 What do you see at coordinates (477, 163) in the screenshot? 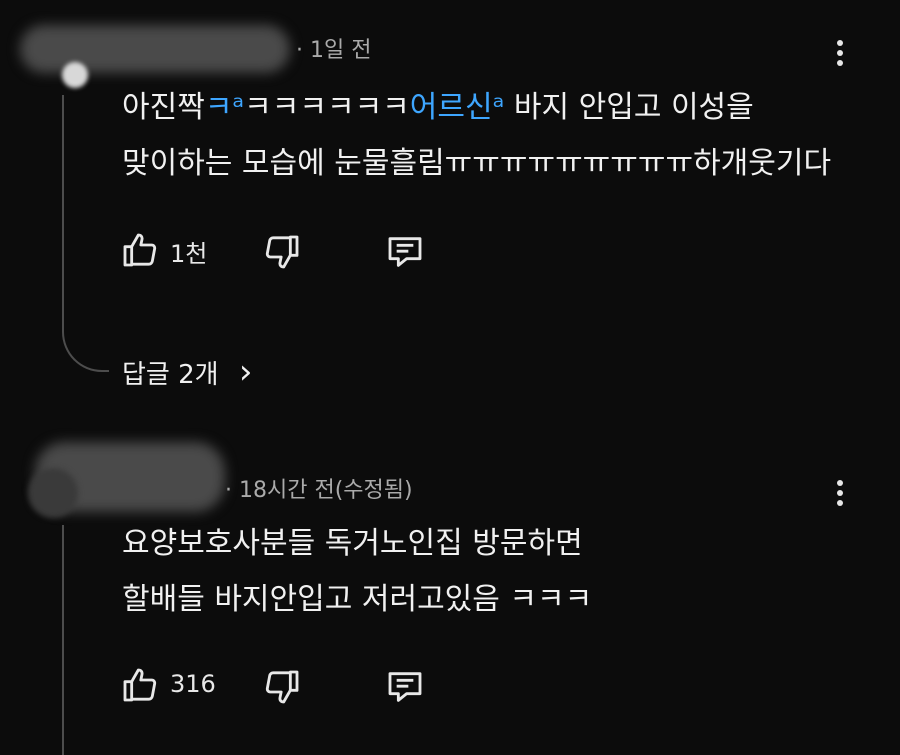
I see `comment-text-line2: 맞이하는 모습에 눈물흘림ㅠㅠㅠㅠㅠㅠㅠㅠㅠ하개웃기다` at bounding box center [477, 163].